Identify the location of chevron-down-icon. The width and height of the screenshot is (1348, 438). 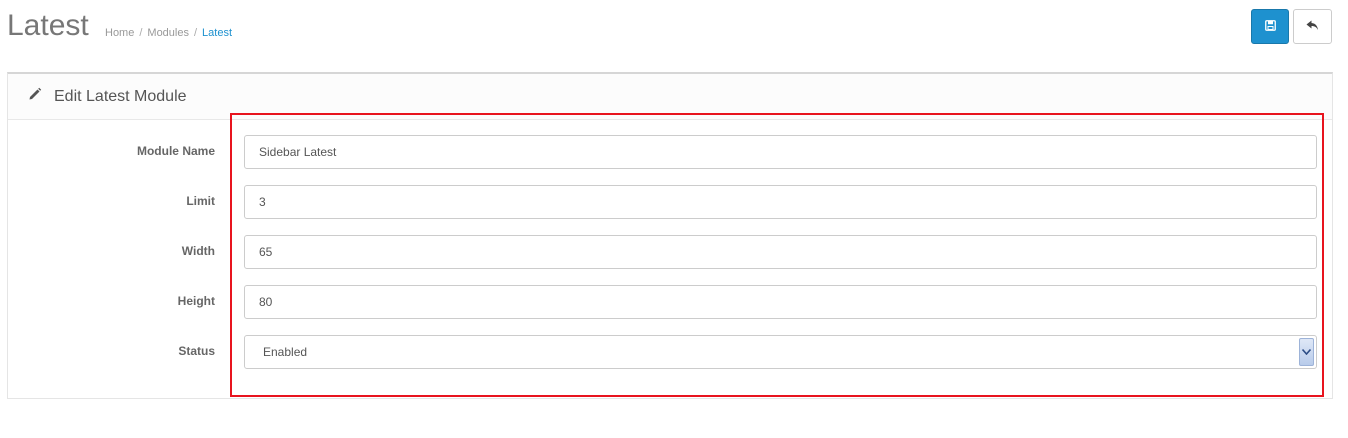
(1306, 352).